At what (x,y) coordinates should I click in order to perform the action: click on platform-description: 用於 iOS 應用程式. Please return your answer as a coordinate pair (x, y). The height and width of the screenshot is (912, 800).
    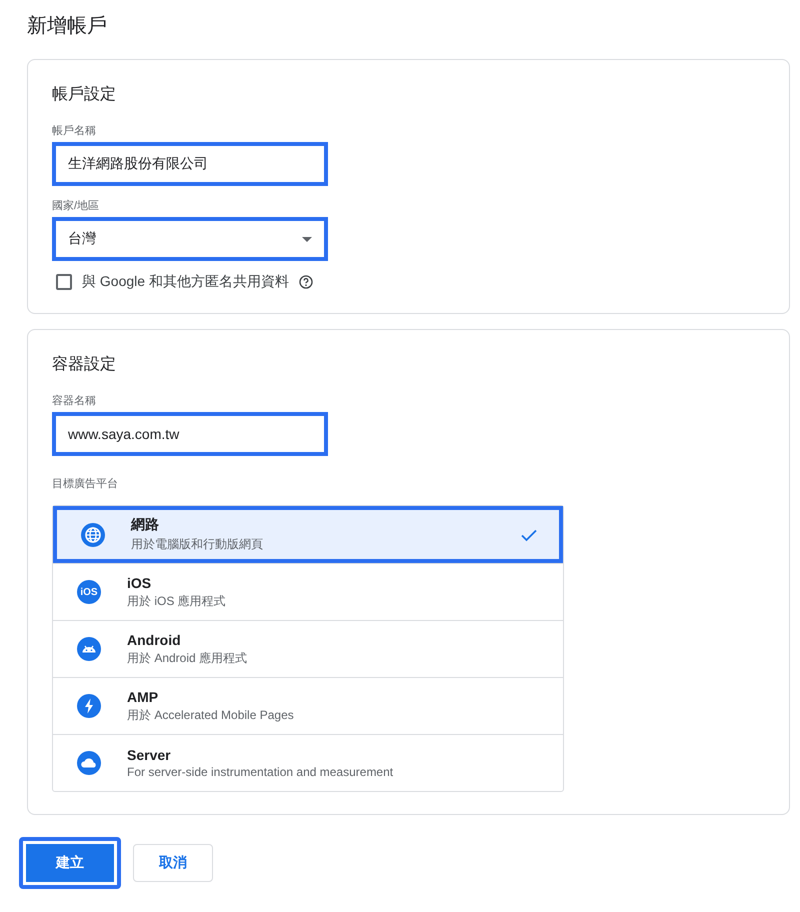
    Looking at the image, I should click on (177, 601).